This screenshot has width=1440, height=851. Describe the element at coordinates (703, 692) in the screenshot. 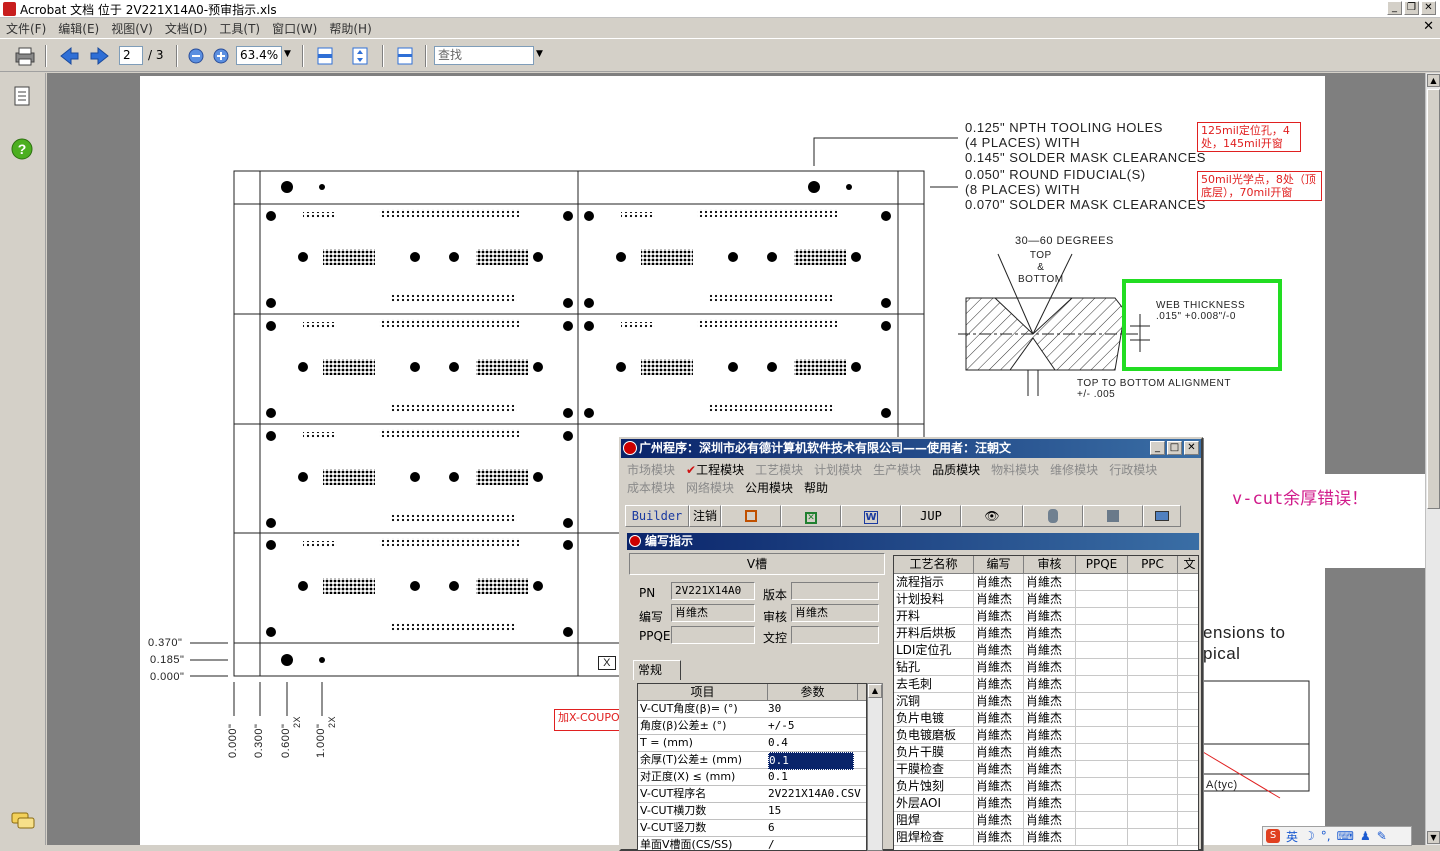

I see `param-col-item: 项目` at that location.